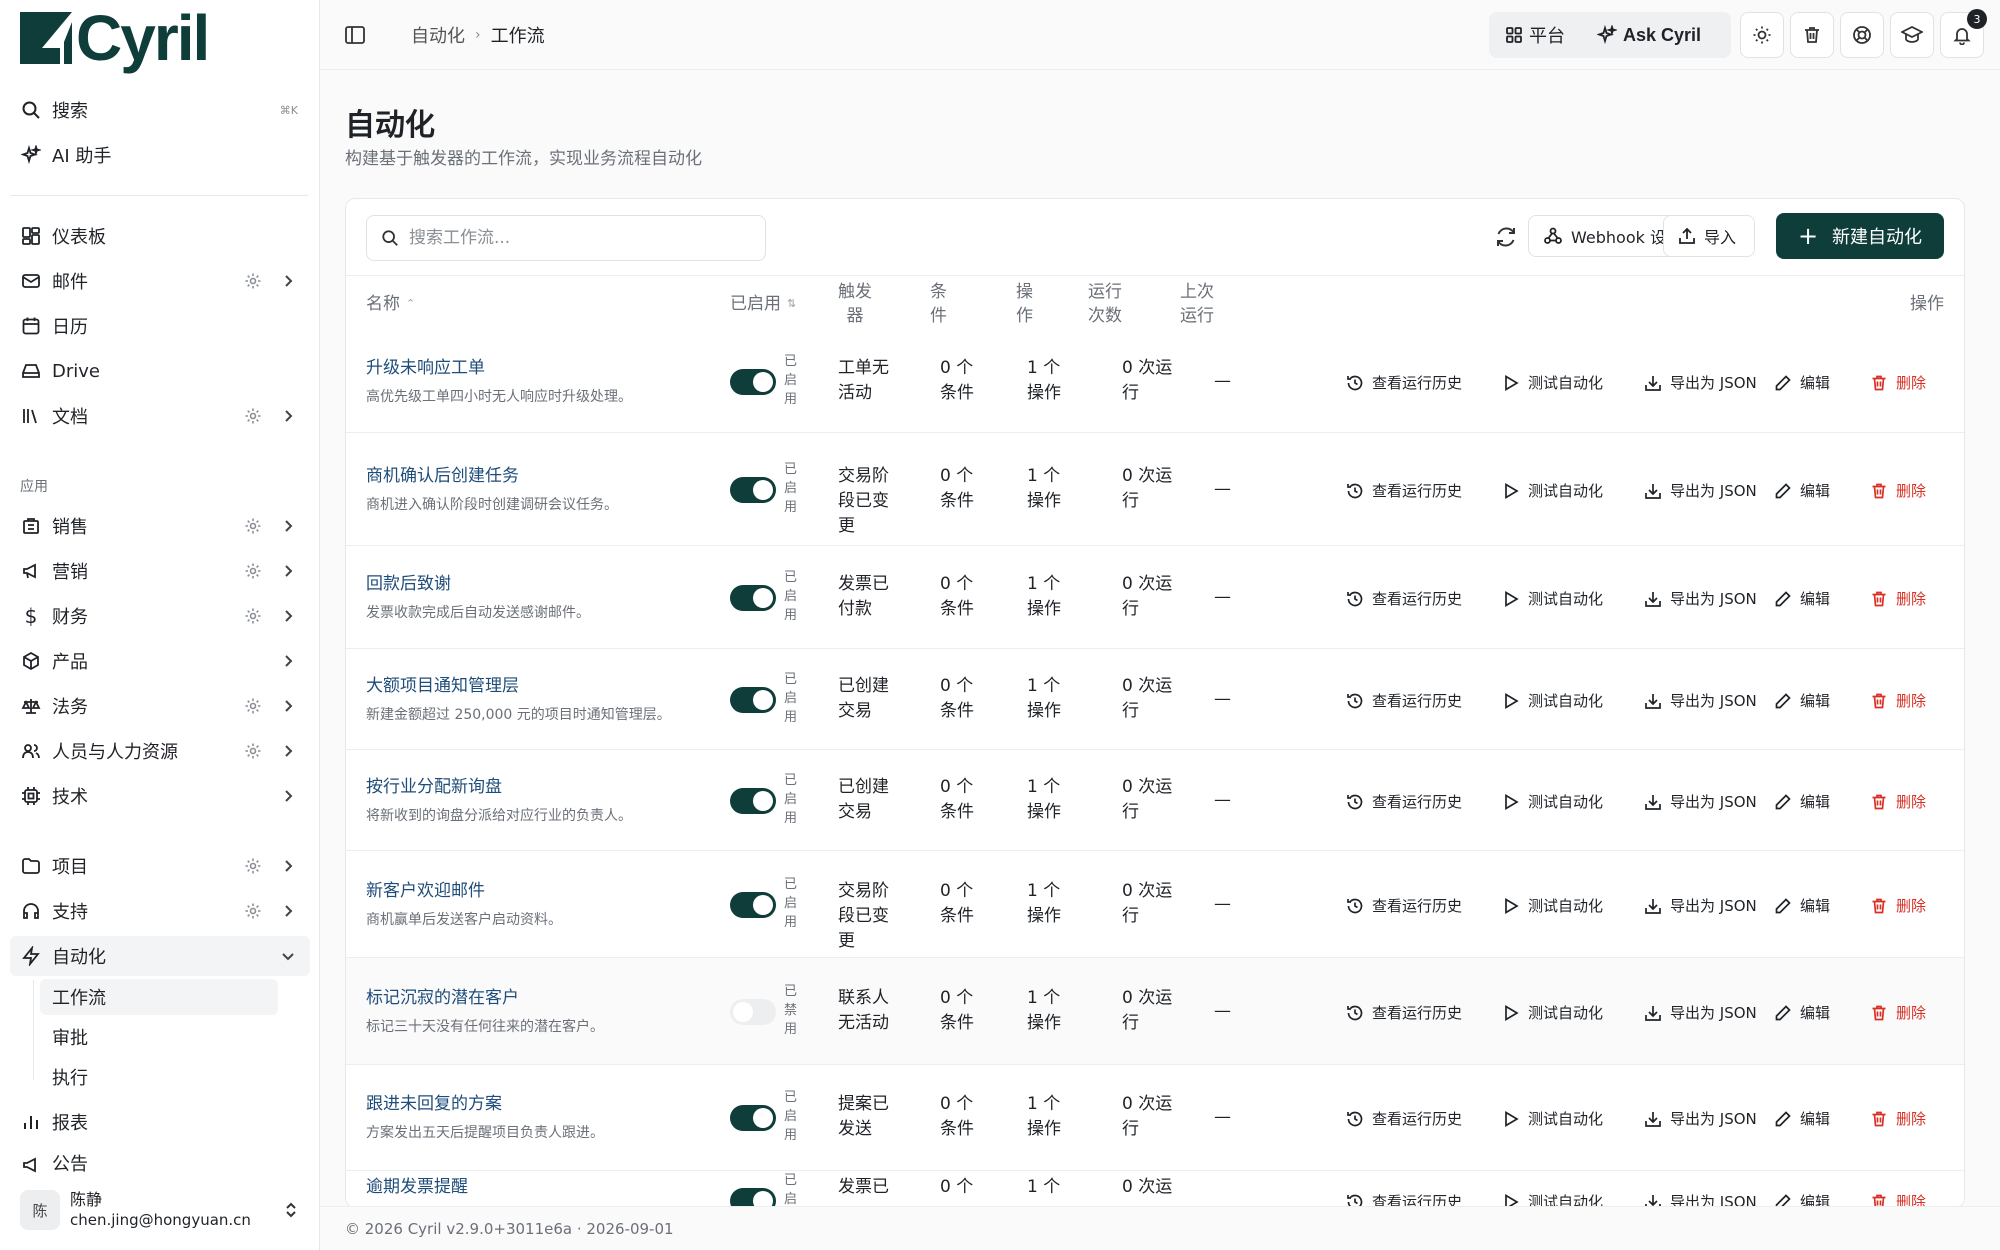  I want to click on sidebar-item-hr: 人员与人力资源, so click(160, 751).